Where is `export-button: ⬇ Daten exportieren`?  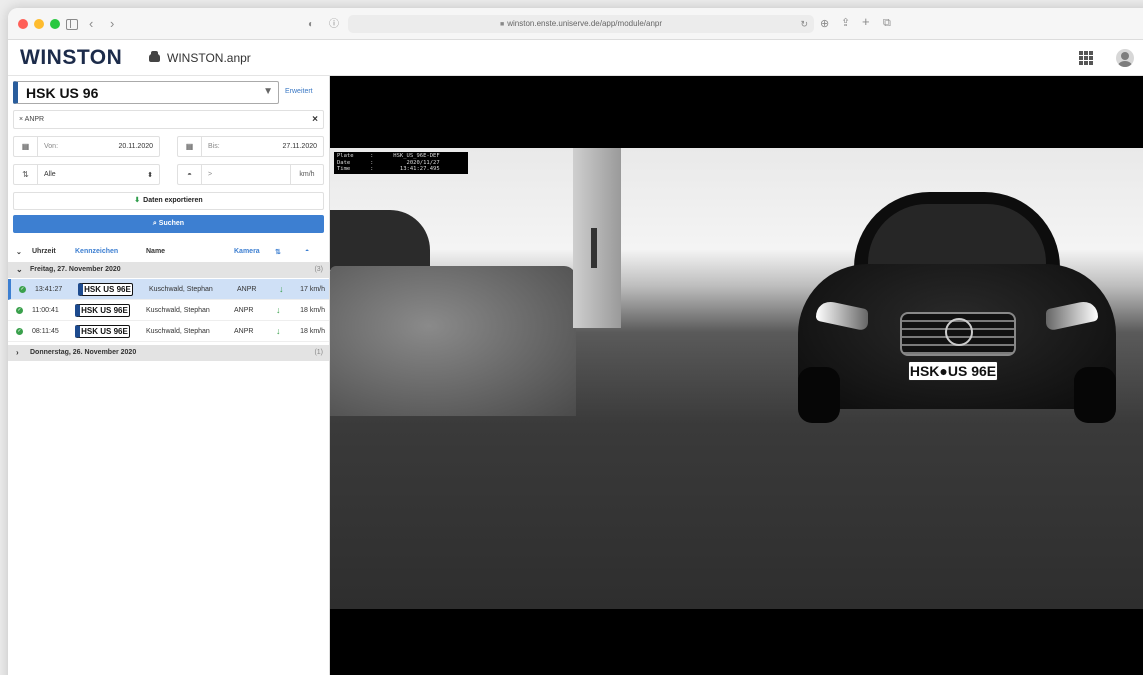
export-button: ⬇ Daten exportieren is located at coordinates (168, 201).